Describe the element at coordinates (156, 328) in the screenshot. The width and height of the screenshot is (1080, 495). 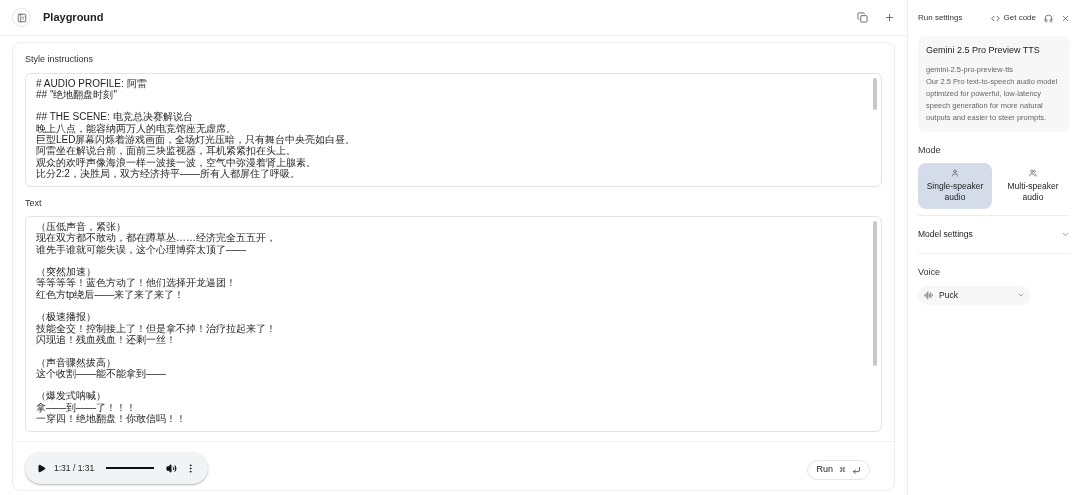
I see `text-line: 技能全交！控制接上了！但是拿不掉！治疗拉起来了！` at that location.